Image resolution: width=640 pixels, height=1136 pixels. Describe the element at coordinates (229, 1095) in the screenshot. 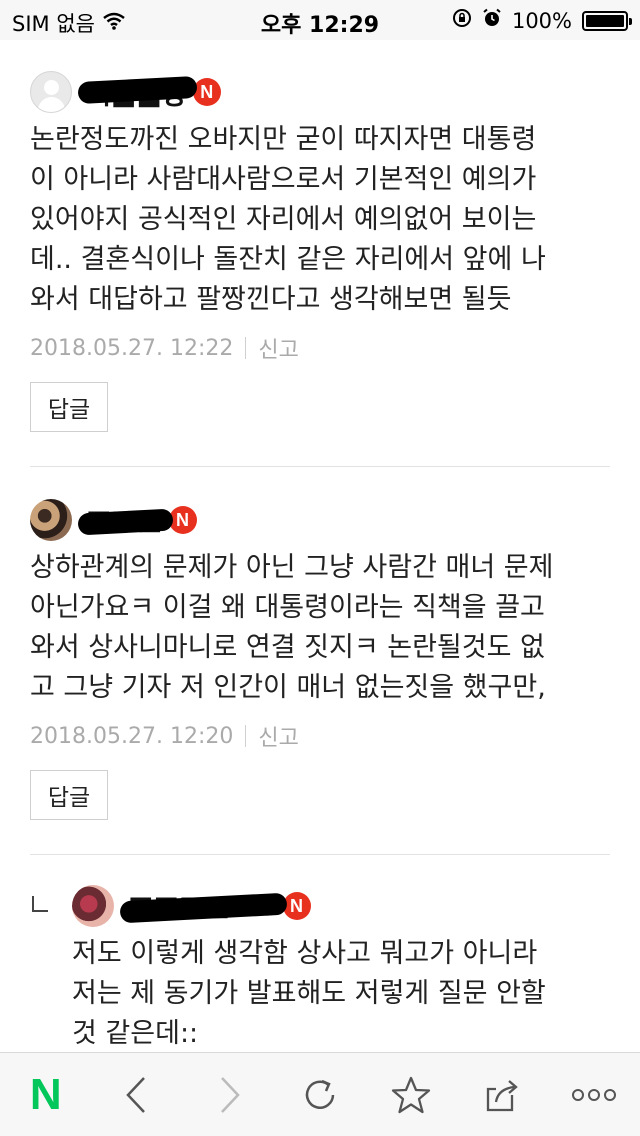

I see `forward-icon` at that location.